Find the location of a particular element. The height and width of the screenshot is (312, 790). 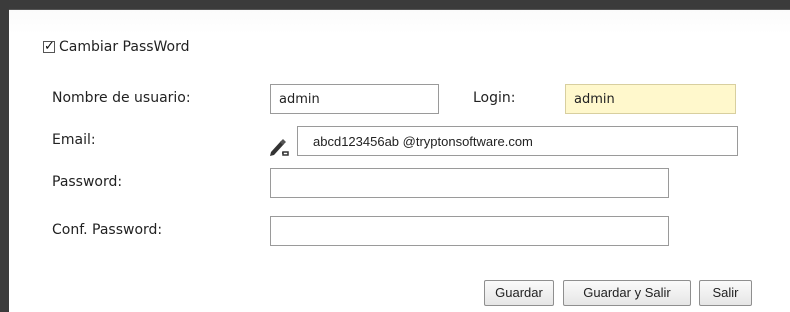

checkmark-icon: ✓ is located at coordinates (49, 46).